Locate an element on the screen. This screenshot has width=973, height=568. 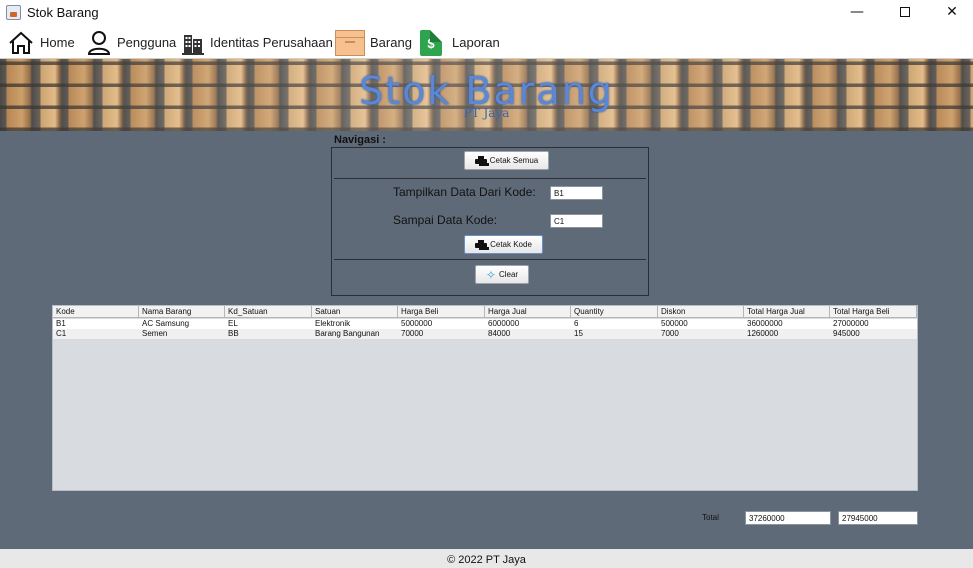
menu-identitas-label: Identitas Perusahaan is located at coordinates (271, 42).